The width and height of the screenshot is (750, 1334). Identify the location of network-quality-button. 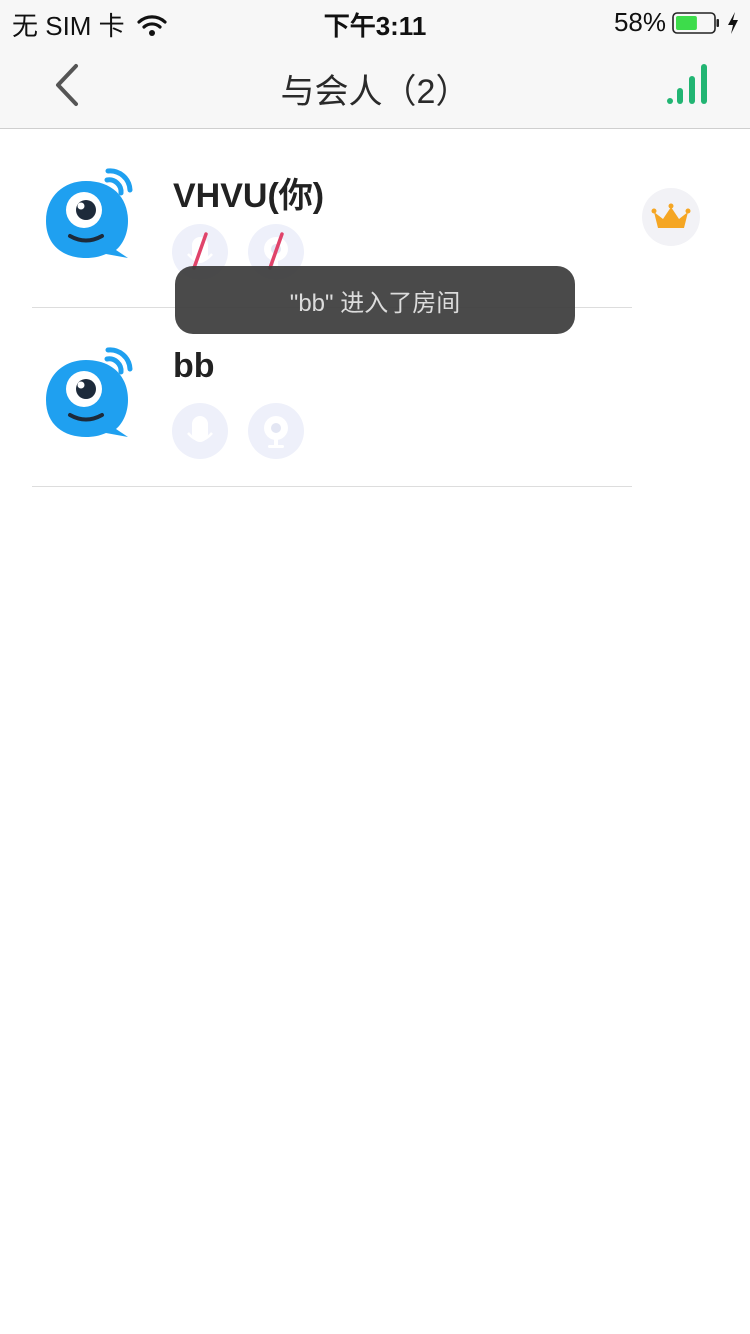
(688, 85).